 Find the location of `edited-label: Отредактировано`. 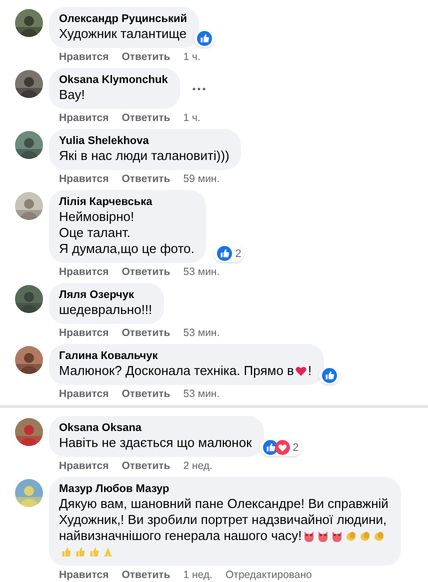

edited-label: Отредактировано is located at coordinates (268, 575).